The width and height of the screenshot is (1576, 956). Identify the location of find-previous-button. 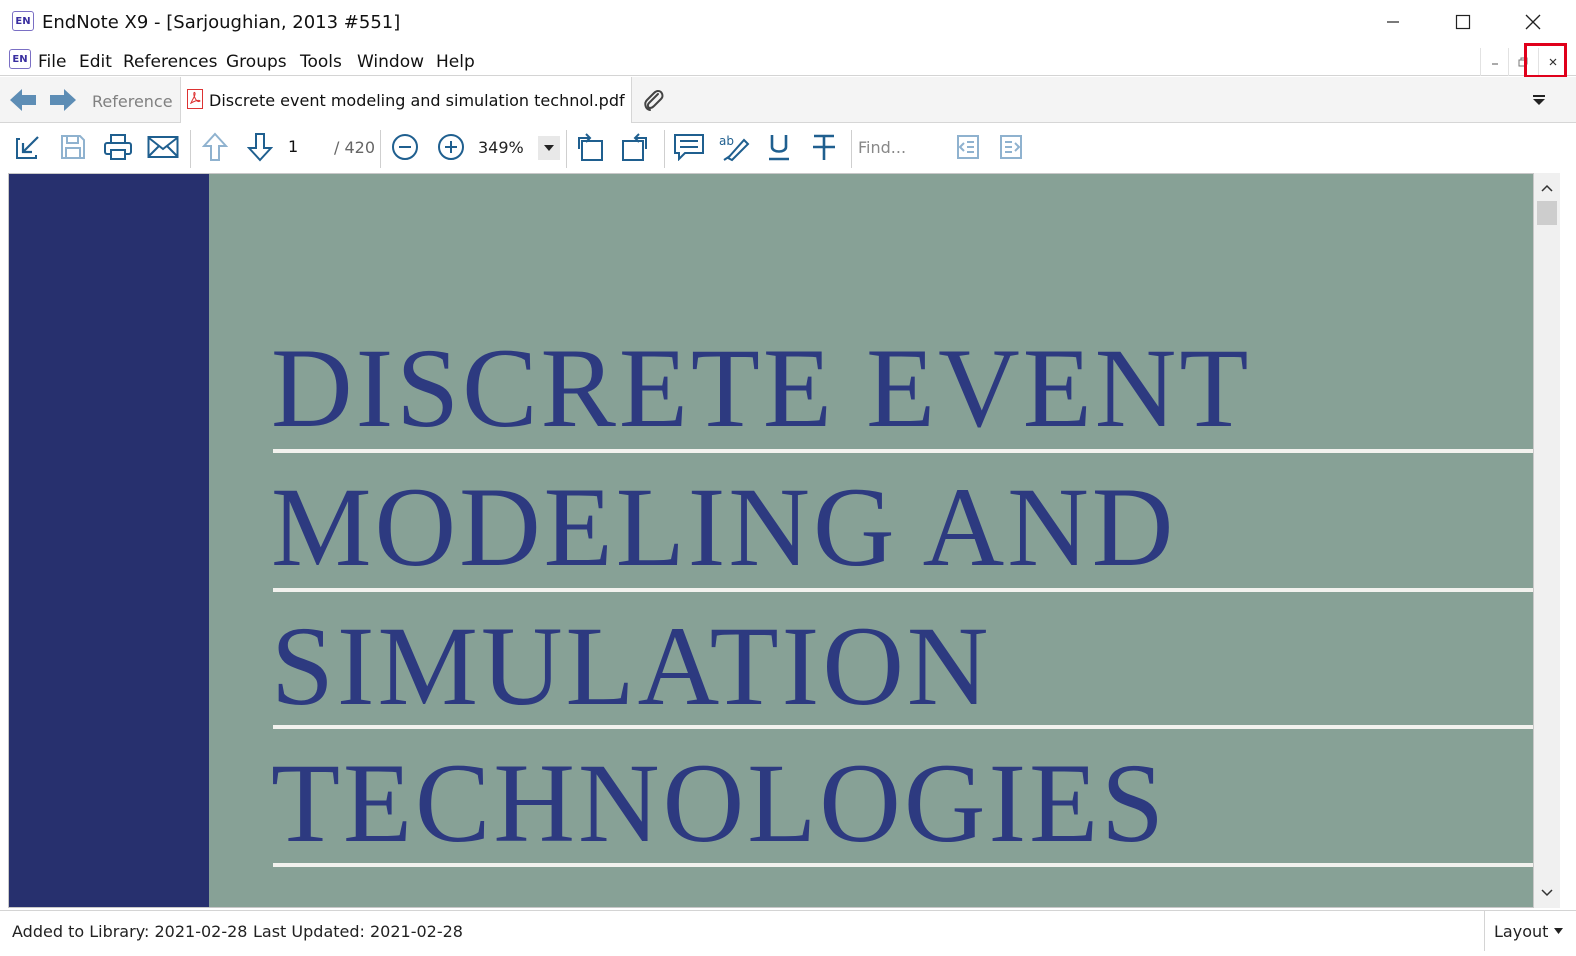
(967, 147).